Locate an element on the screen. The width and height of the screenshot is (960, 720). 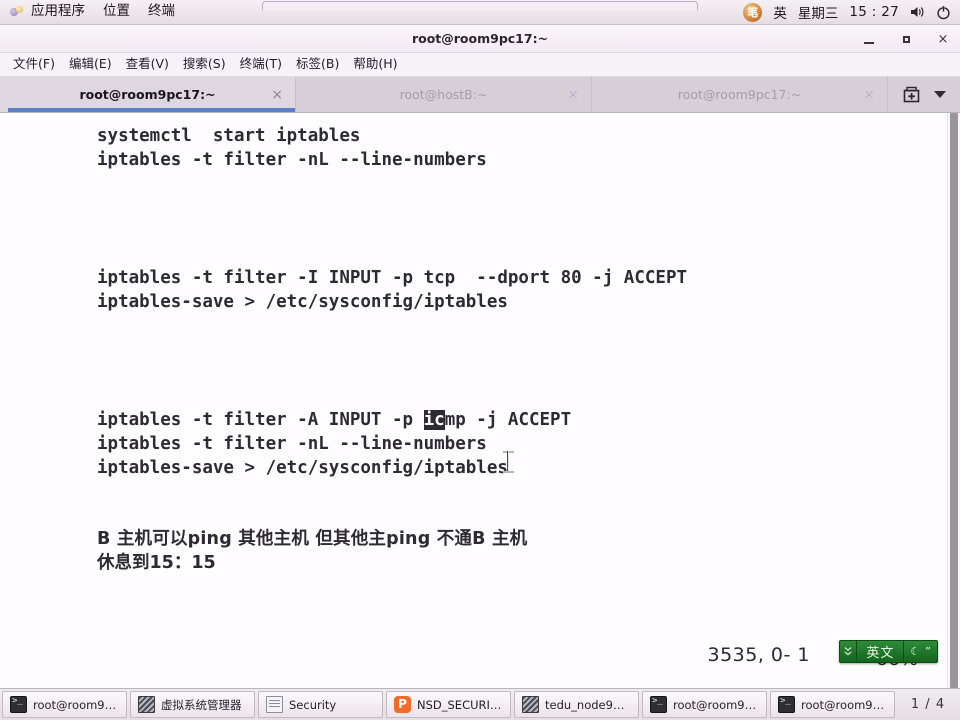
panel-menu-places-label: 位置 is located at coordinates (116, 11).